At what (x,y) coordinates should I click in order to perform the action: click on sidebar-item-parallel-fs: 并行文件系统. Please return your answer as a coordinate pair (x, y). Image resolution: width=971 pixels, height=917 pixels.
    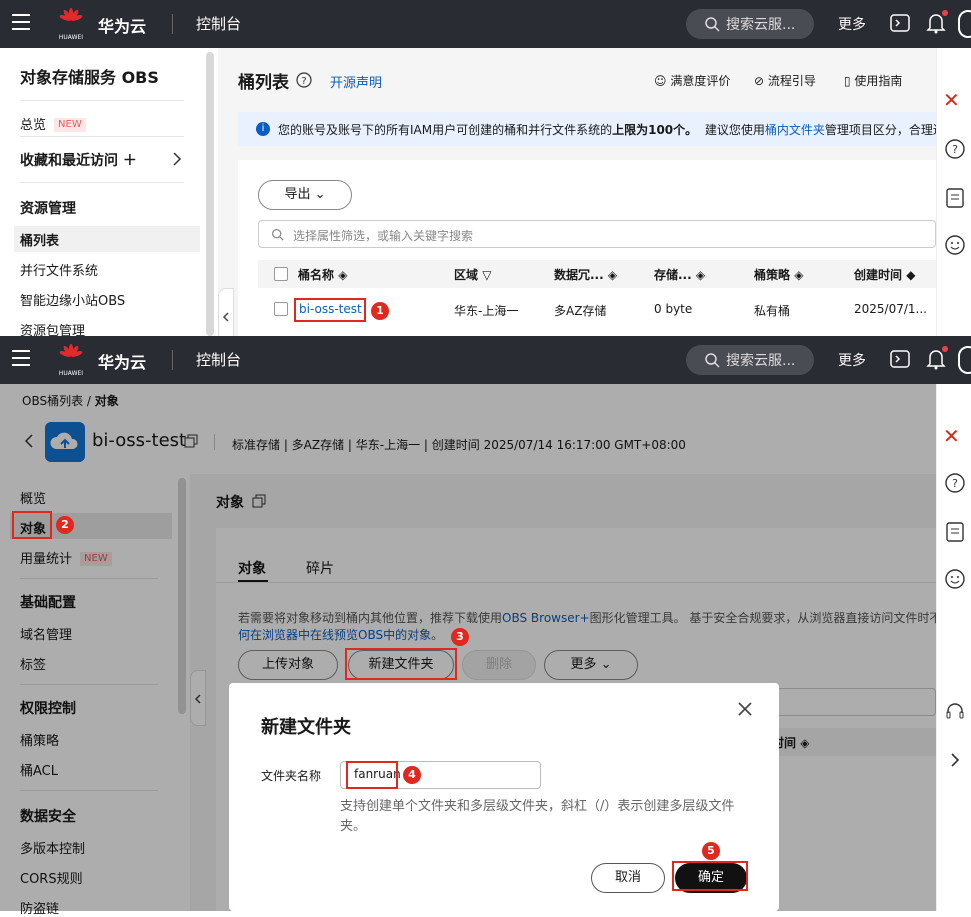
    Looking at the image, I should click on (59, 269).